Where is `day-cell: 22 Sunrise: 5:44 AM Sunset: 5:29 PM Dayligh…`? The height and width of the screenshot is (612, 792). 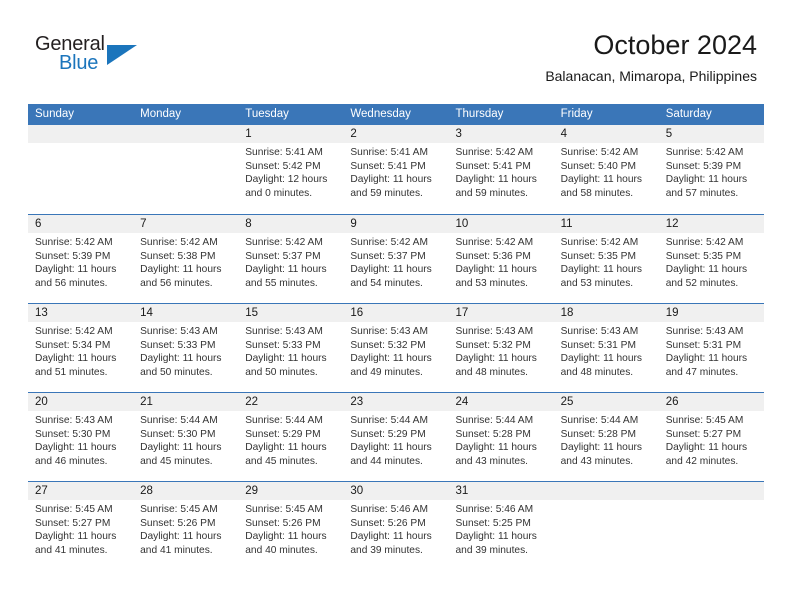 day-cell: 22 Sunrise: 5:44 AM Sunset: 5:29 PM Dayligh… is located at coordinates (291, 437).